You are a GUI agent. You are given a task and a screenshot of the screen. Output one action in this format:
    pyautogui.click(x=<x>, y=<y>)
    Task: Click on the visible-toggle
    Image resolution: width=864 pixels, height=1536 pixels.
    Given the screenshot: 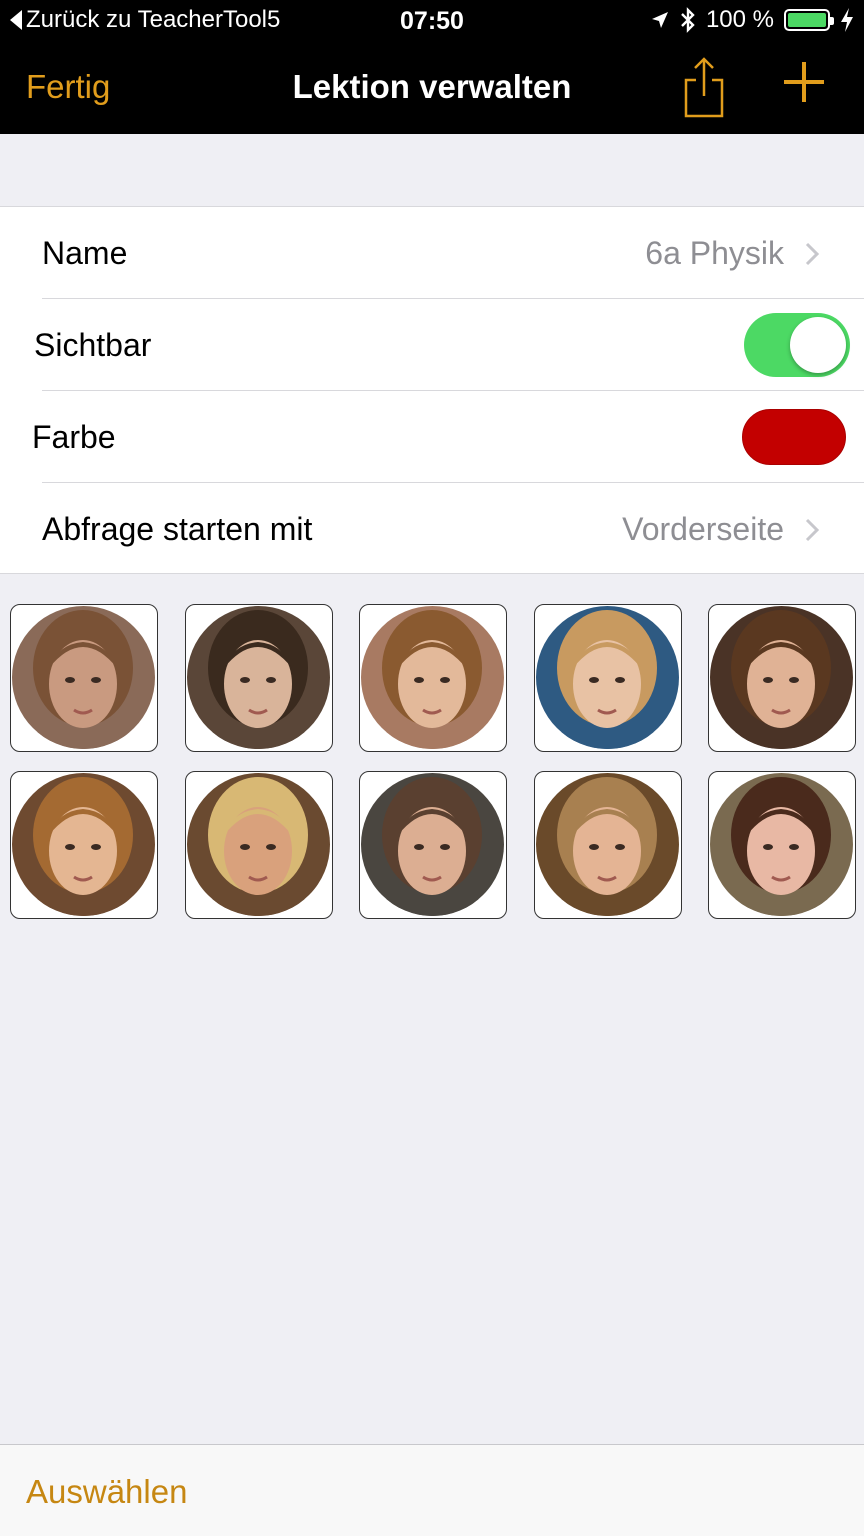 What is the action you would take?
    pyautogui.click(x=797, y=345)
    